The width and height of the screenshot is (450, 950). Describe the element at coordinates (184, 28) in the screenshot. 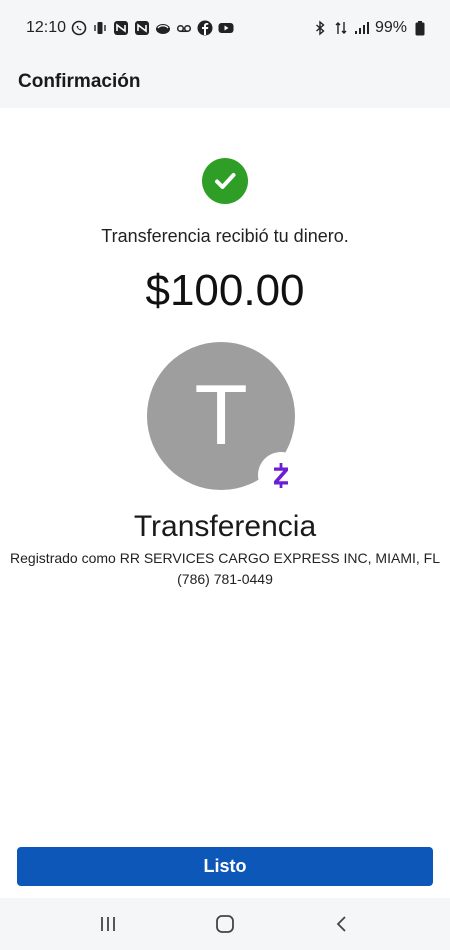

I see `voicemail-icon` at that location.